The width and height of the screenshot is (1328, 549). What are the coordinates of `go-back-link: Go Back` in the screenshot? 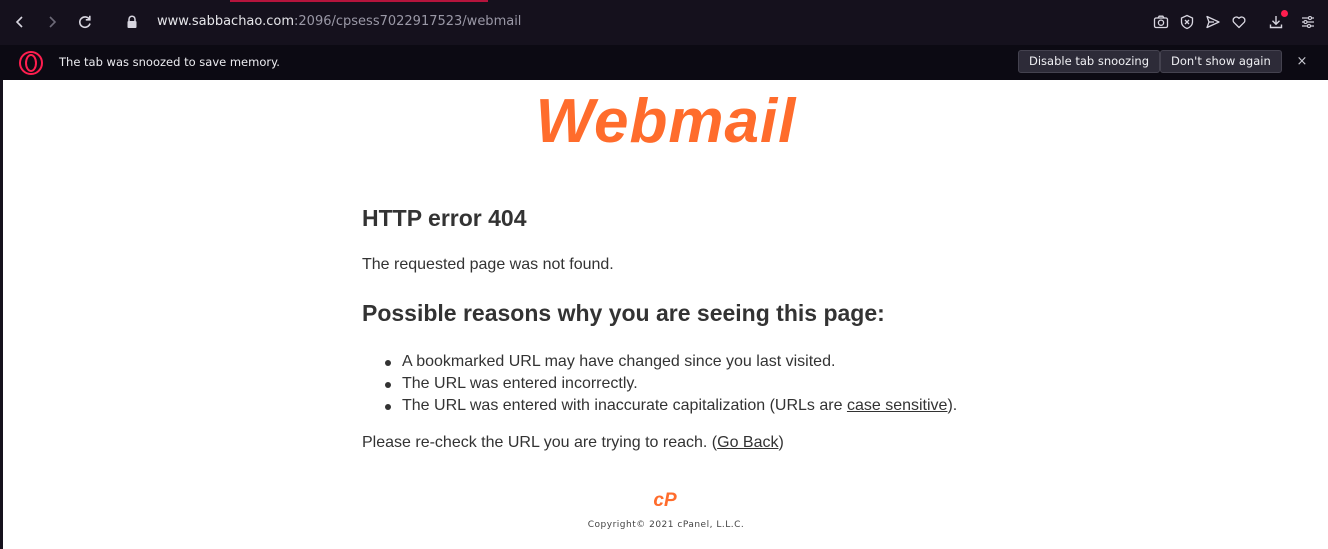 It's located at (747, 442).